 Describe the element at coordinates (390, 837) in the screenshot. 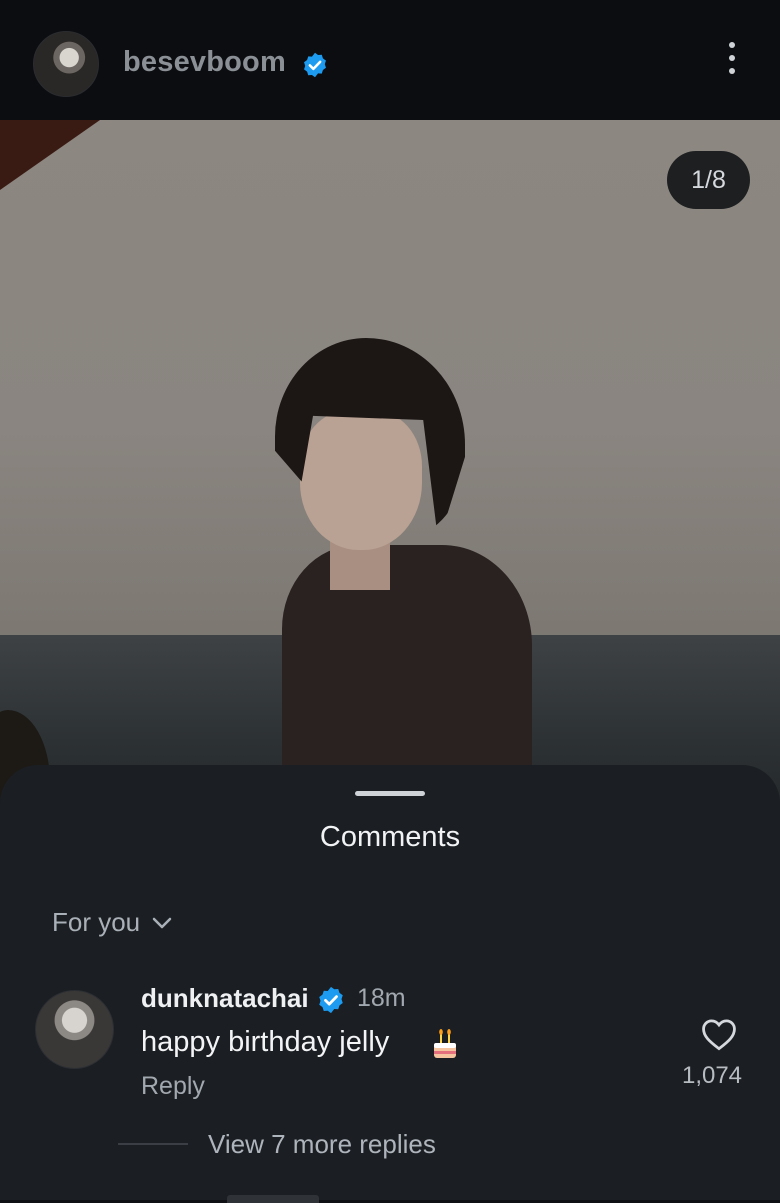

I see `comments-title: Comments` at that location.